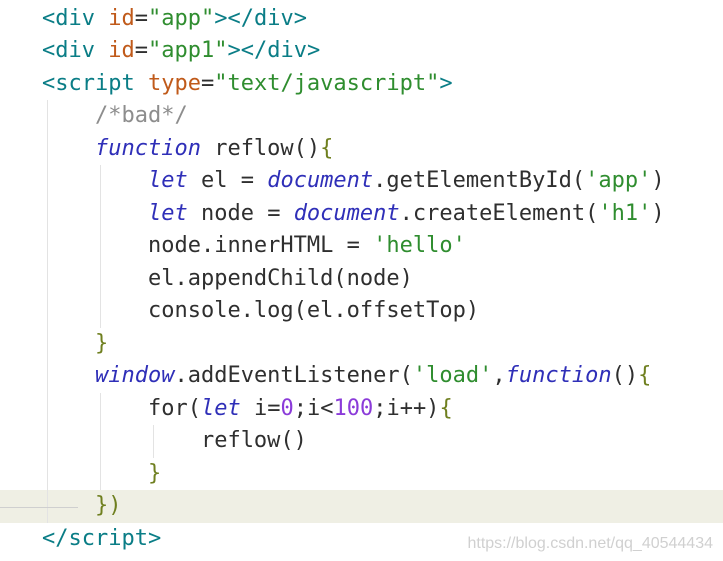  Describe the element at coordinates (499, 213) in the screenshot. I see `code-token: .createElement(` at that location.